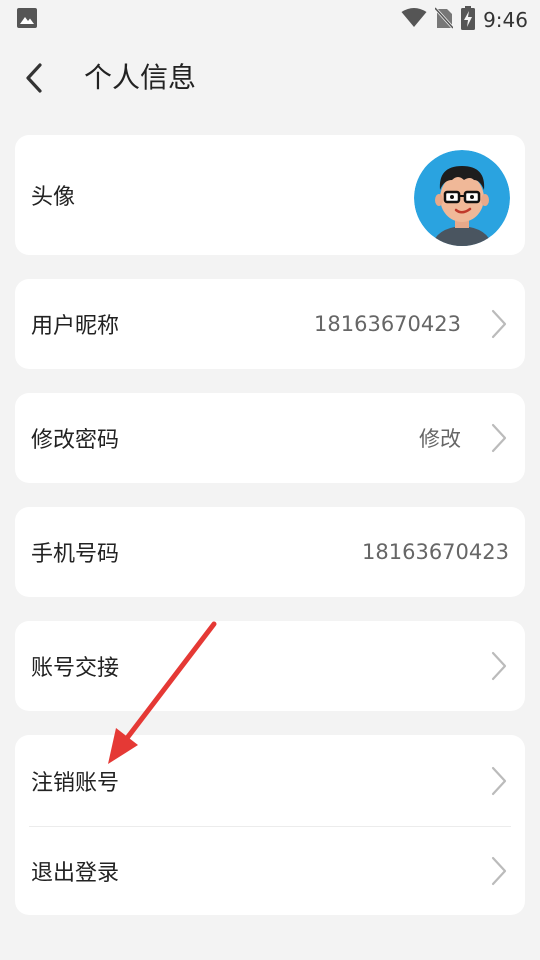 The width and height of the screenshot is (540, 960). Describe the element at coordinates (270, 871) in the screenshot. I see `logout-row: 退出登录` at that location.